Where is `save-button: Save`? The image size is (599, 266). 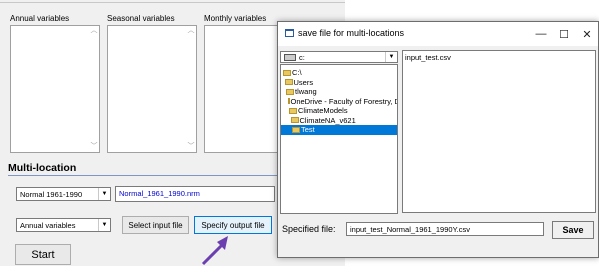
save-button: Save is located at coordinates (573, 230).